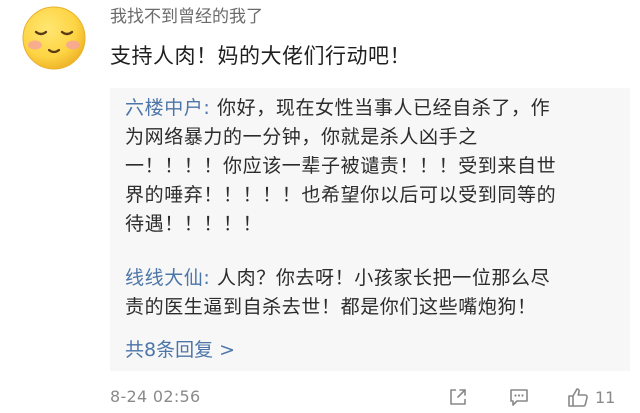  I want to click on comment-text: 支持人肉！妈的大佬们行动吧！, so click(260, 56).